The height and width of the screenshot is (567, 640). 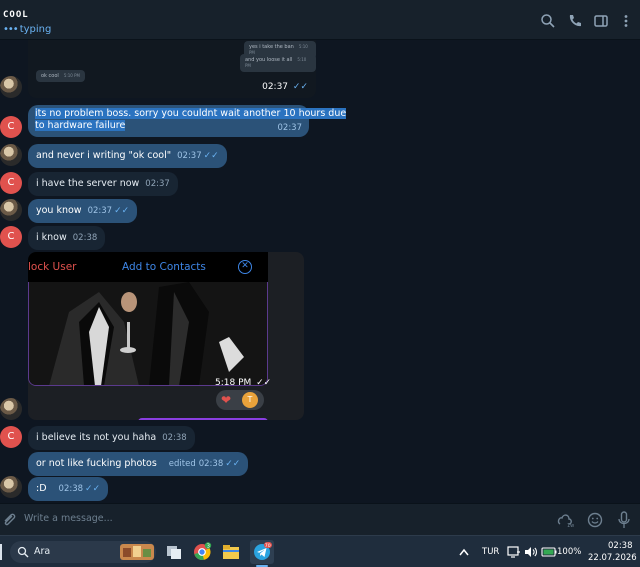 What do you see at coordinates (16, 15) in the screenshot?
I see `chat-title: COOL` at bounding box center [16, 15].